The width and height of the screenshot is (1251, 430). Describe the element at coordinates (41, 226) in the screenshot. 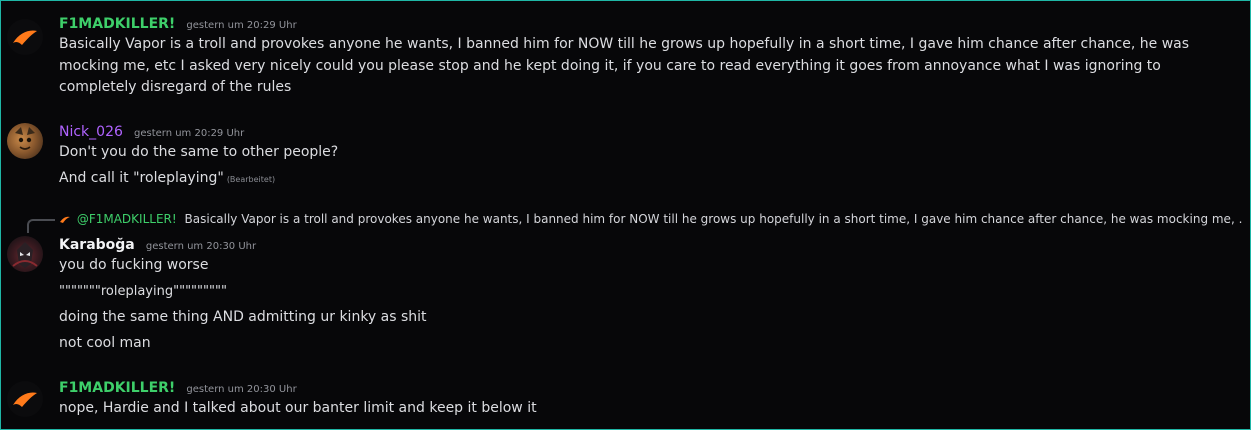

I see `reply-connector` at that location.